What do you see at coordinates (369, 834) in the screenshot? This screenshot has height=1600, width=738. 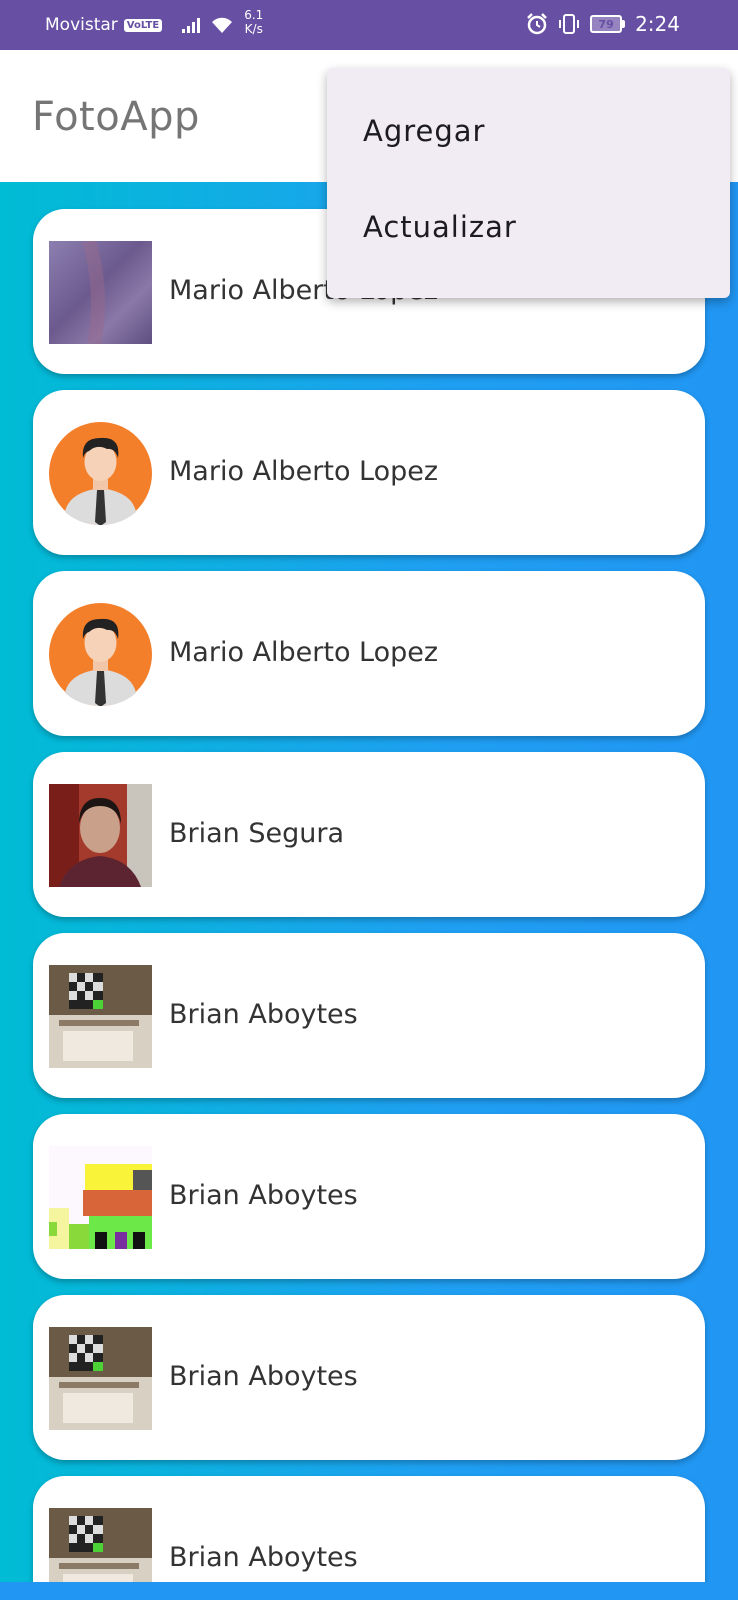 I see `list-item: Brian Segura` at bounding box center [369, 834].